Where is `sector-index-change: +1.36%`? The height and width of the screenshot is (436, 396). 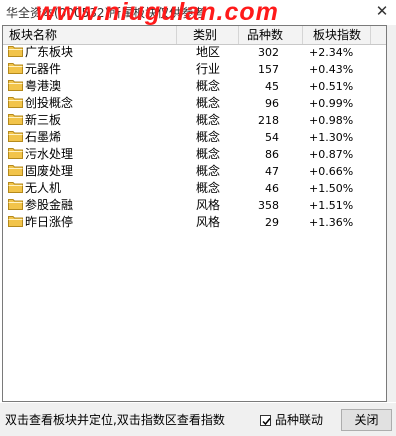 sector-index-change: +1.36% is located at coordinates (331, 222).